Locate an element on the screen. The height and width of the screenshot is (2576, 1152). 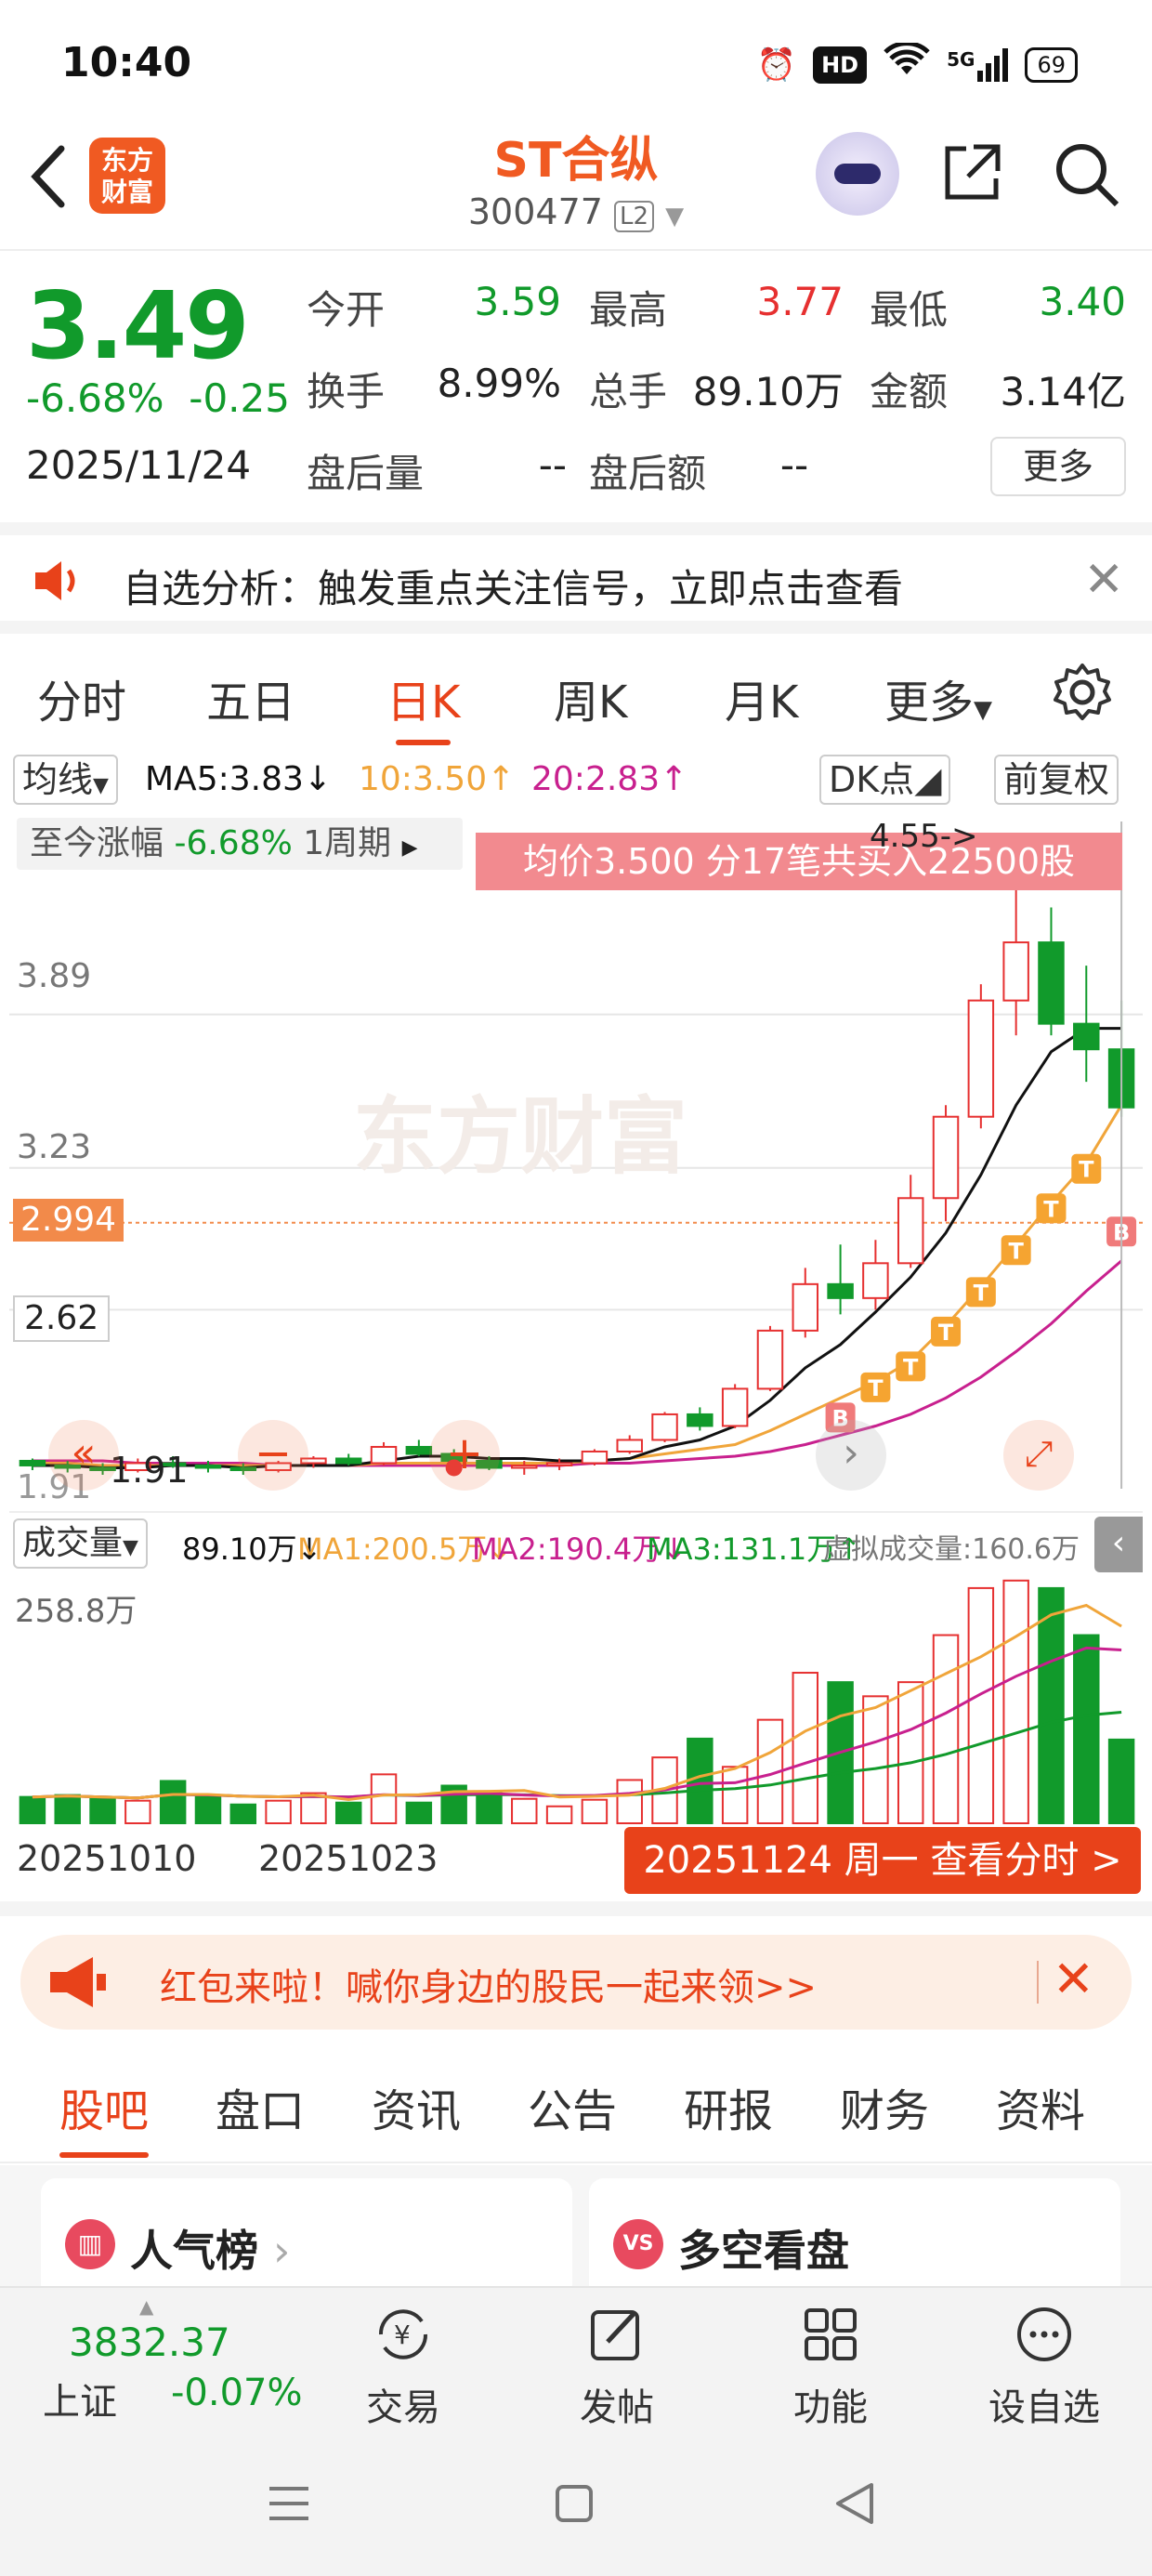
card-label: 多空看盘 is located at coordinates (763, 2251).